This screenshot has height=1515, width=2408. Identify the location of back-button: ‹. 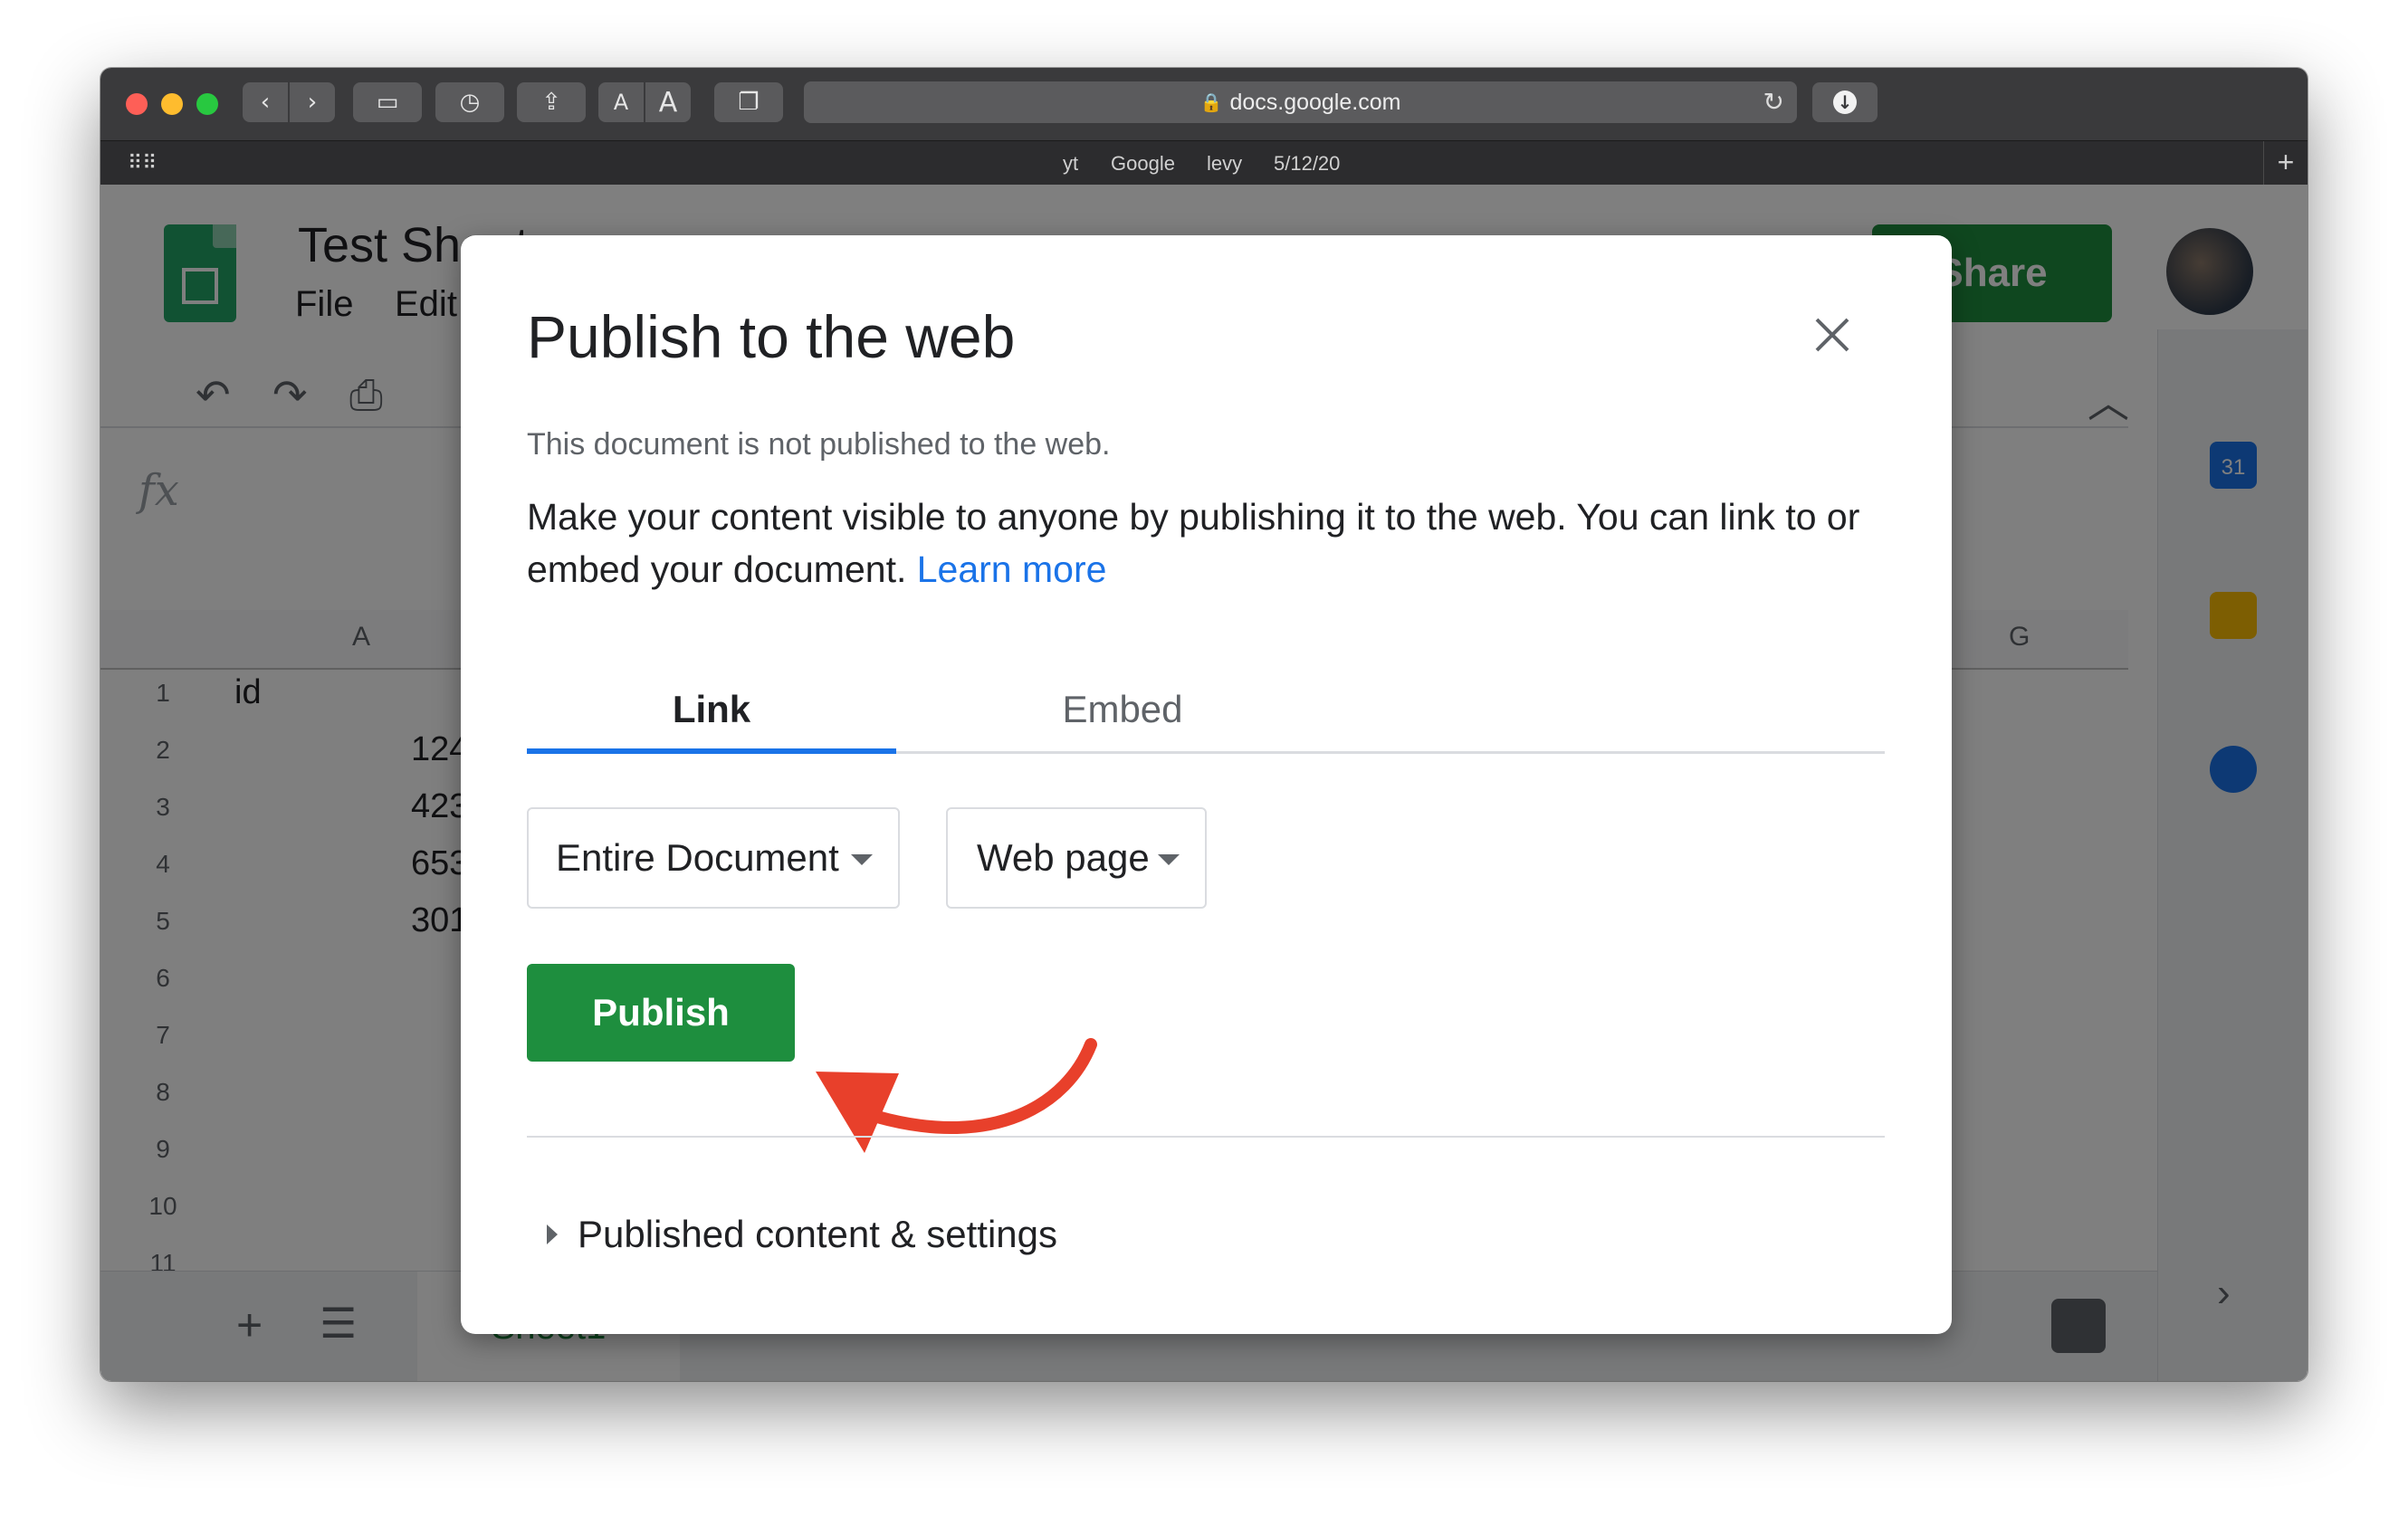
(265, 102).